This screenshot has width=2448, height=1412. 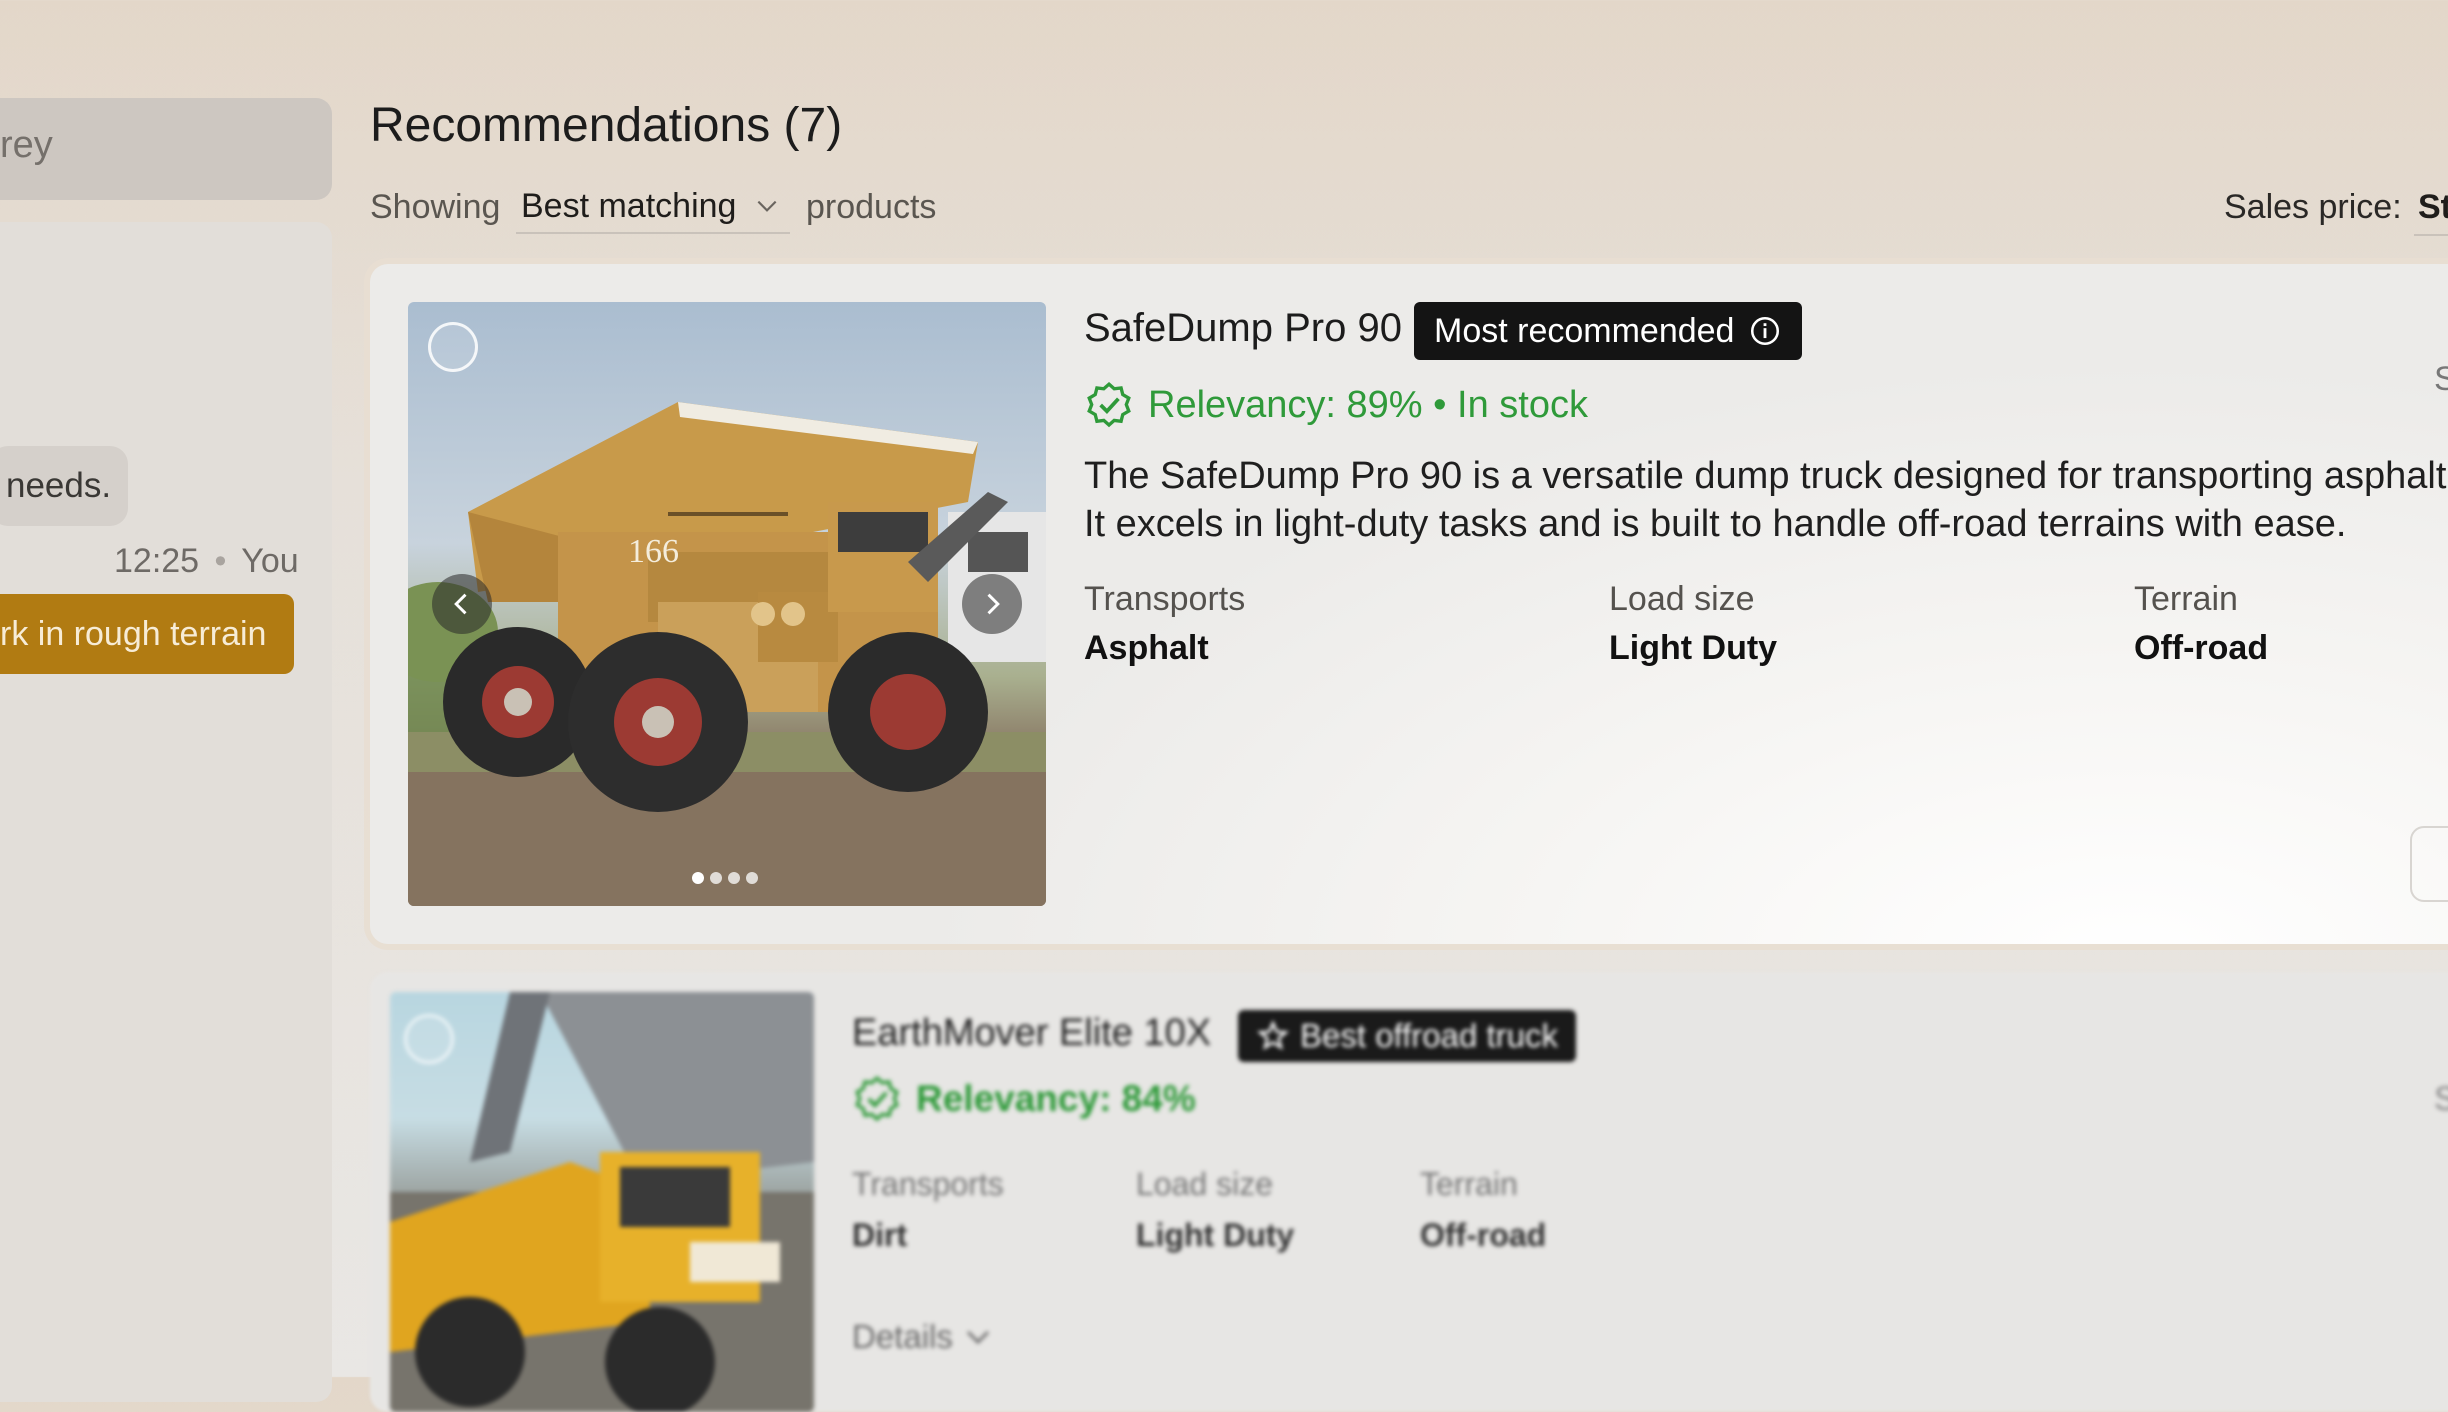 What do you see at coordinates (629, 205) in the screenshot?
I see `sort-value: Best matching` at bounding box center [629, 205].